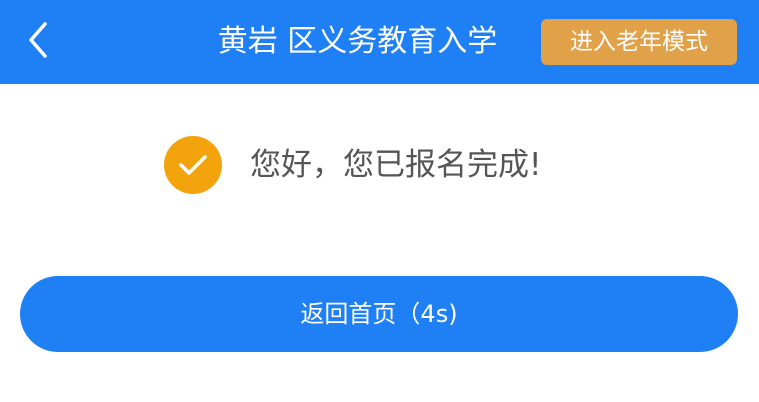 Image resolution: width=759 pixels, height=402 pixels. What do you see at coordinates (193, 165) in the screenshot?
I see `check-circle-icon` at bounding box center [193, 165].